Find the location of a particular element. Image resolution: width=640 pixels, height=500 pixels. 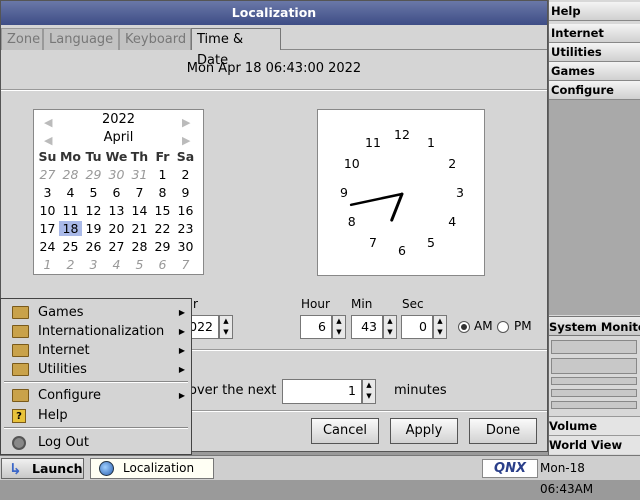

shelf-world-view-button: World View is located at coordinates (594, 444).